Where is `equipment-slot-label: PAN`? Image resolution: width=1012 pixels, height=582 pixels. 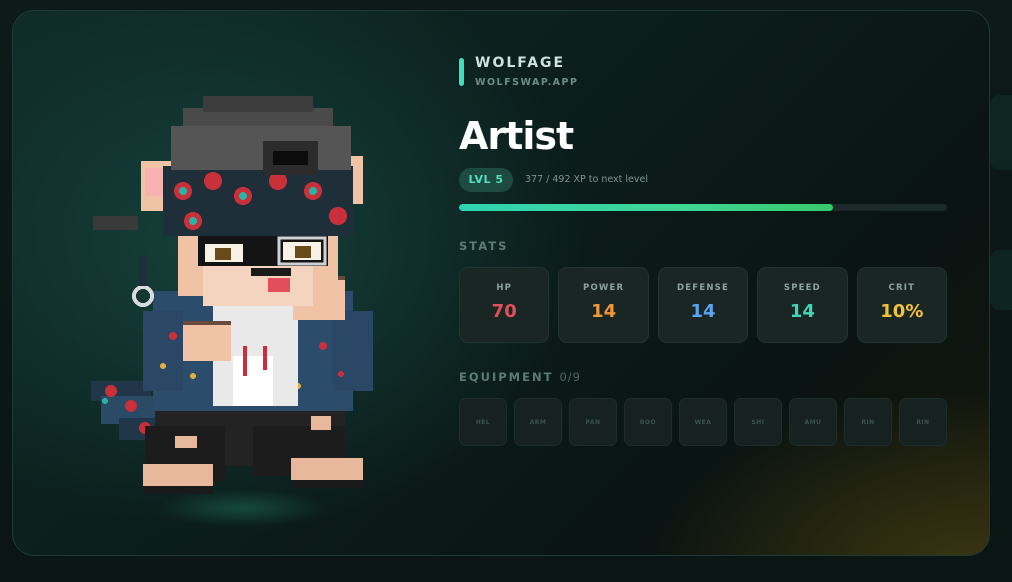 equipment-slot-label: PAN is located at coordinates (593, 422).